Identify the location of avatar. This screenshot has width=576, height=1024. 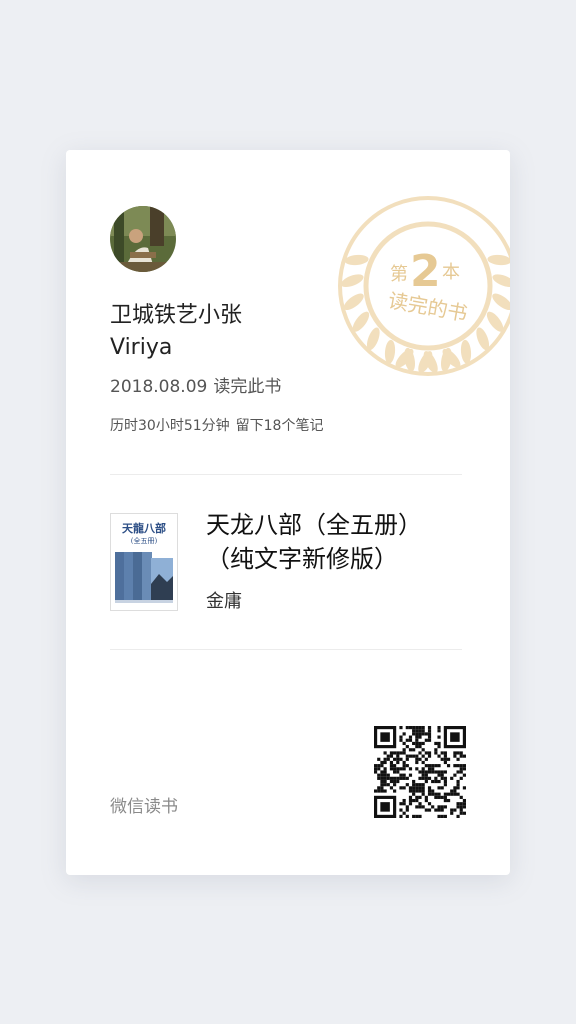
(143, 239).